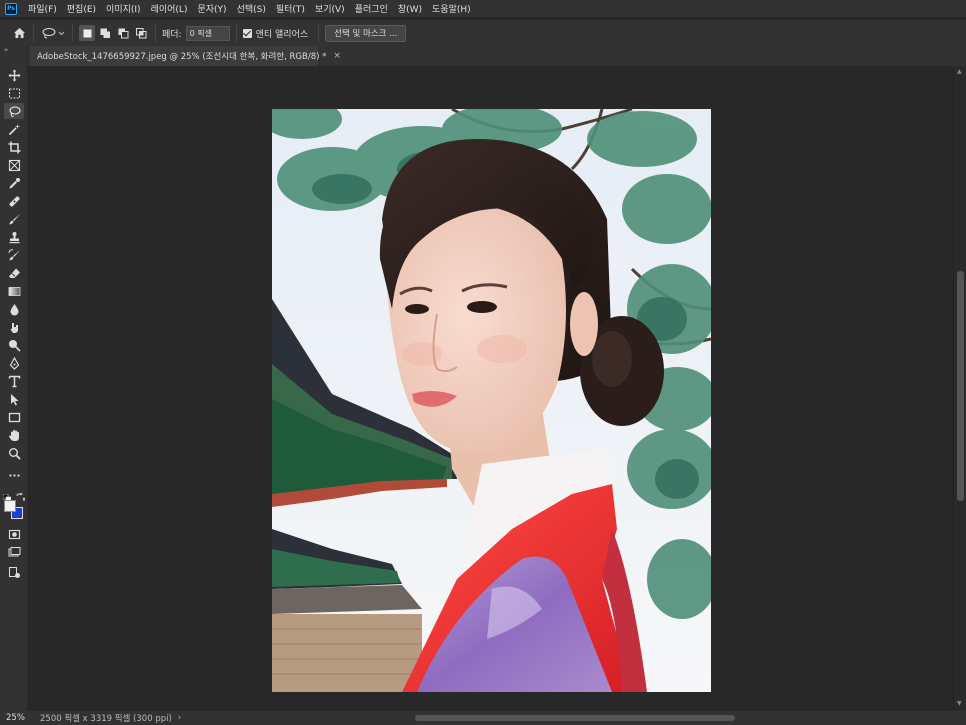 This screenshot has width=966, height=725. Describe the element at coordinates (14, 219) in the screenshot. I see `brush-tool-icon` at that location.